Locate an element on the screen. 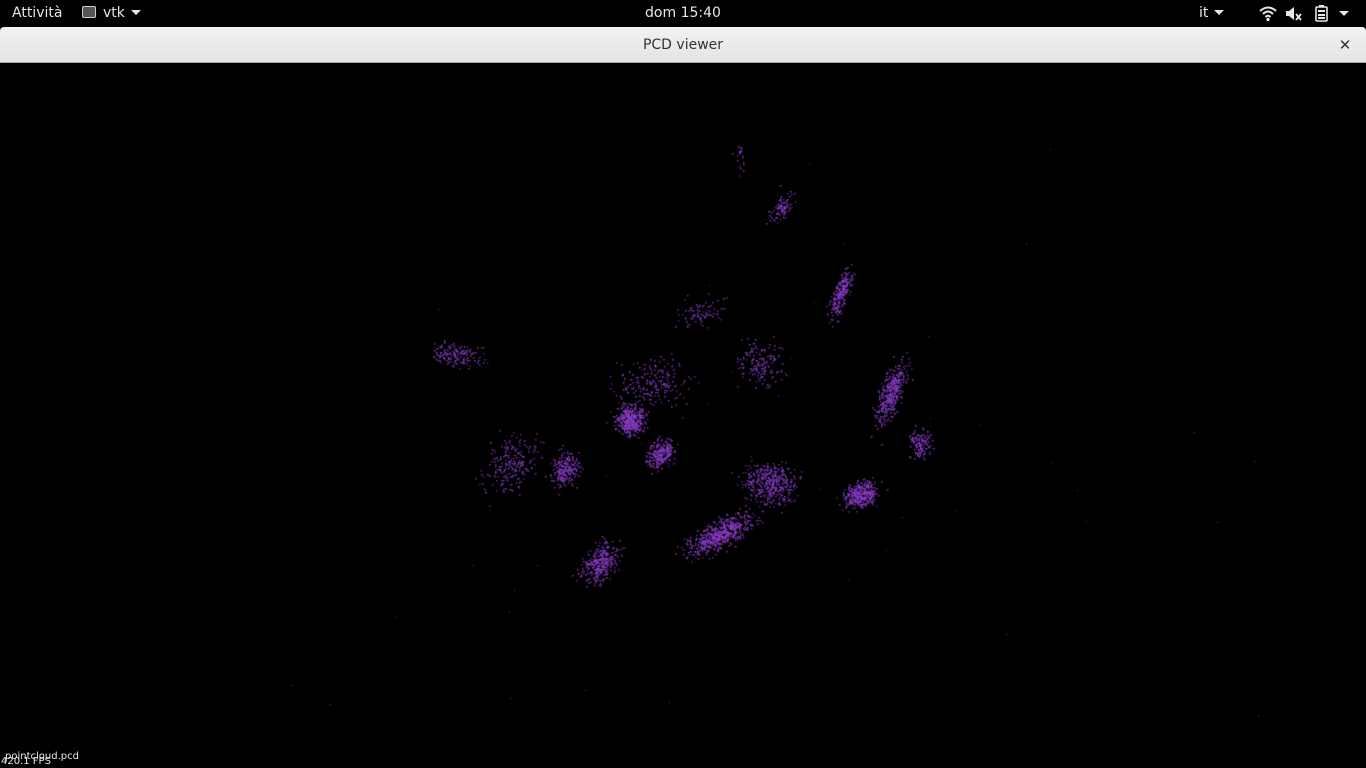  keyboard-layout-button: it is located at coordinates (1212, 13).